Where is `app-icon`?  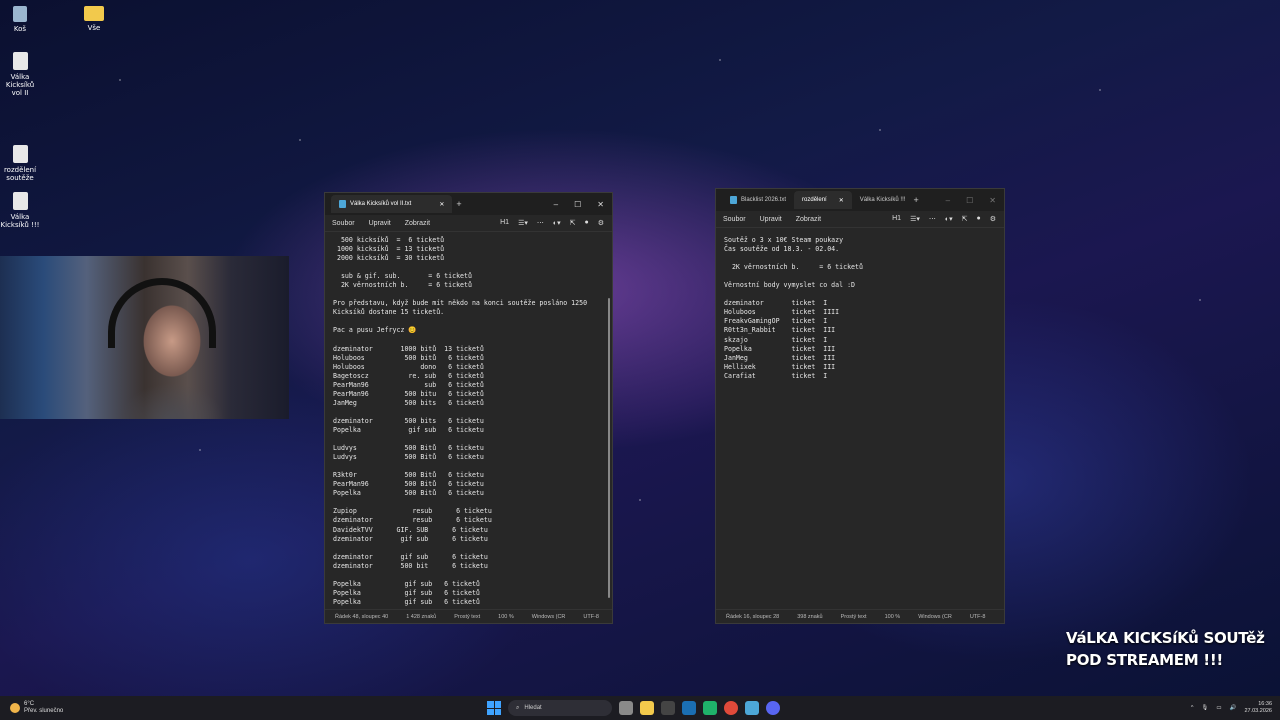
app-icon is located at coordinates (668, 708).